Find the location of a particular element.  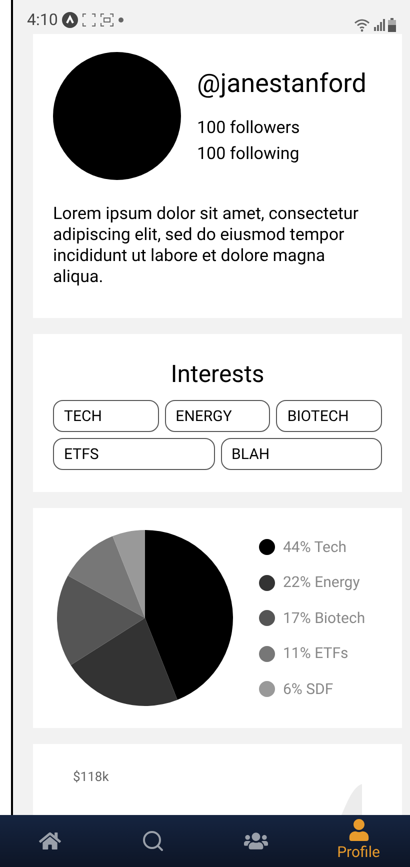

nav-tab: Profile is located at coordinates (359, 841).